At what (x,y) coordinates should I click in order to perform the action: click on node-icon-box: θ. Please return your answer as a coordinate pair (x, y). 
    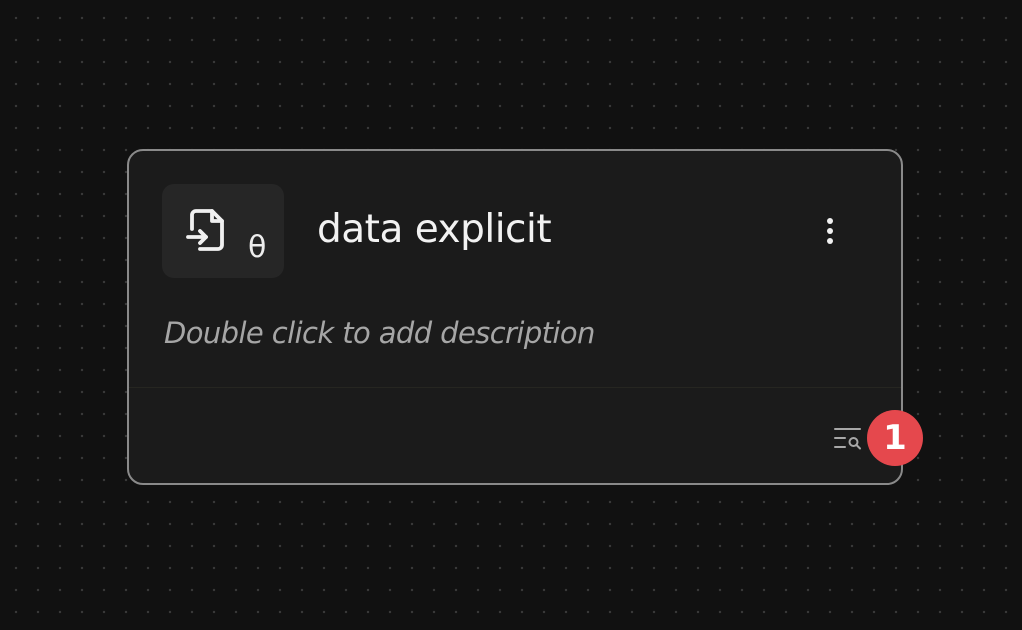
    Looking at the image, I should click on (223, 231).